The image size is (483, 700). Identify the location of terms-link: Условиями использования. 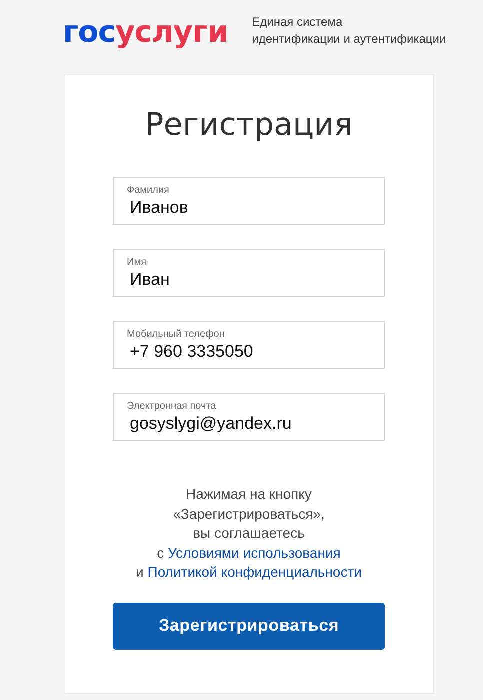
(254, 552).